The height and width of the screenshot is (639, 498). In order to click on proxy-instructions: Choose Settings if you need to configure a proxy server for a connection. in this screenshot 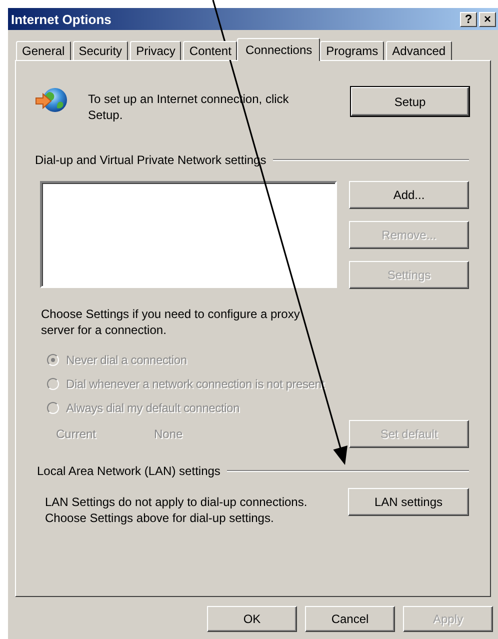, I will do `click(171, 322)`.